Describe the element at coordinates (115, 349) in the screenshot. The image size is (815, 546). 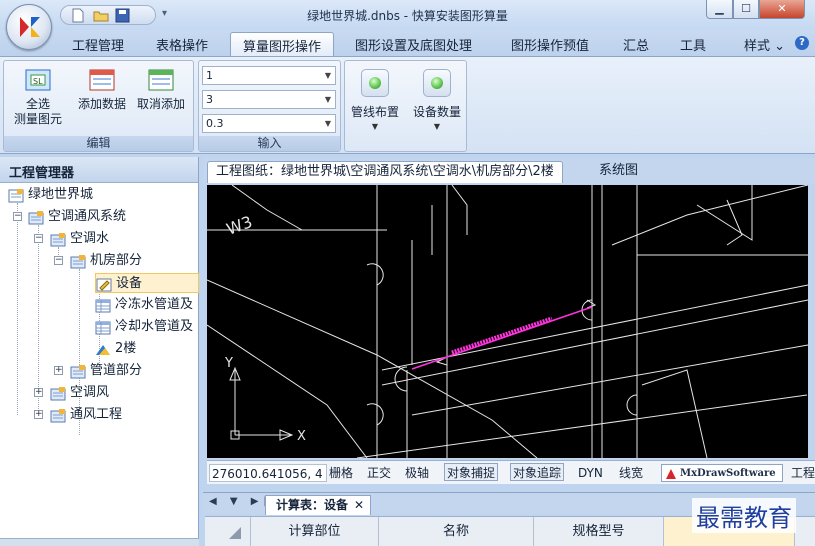
I see `tree-node-floor2: 2楼` at that location.